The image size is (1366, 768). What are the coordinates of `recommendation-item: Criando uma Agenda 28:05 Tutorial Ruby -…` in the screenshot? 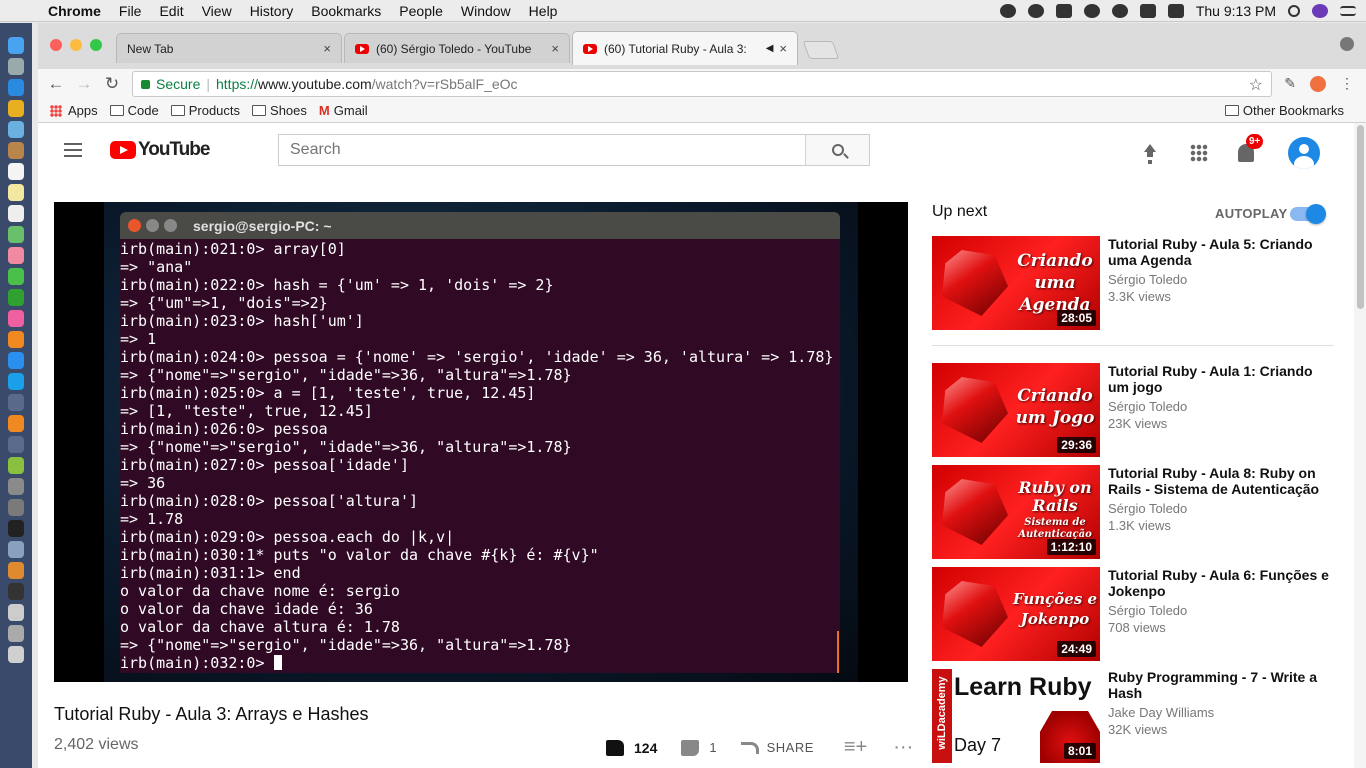 It's located at (1137, 283).